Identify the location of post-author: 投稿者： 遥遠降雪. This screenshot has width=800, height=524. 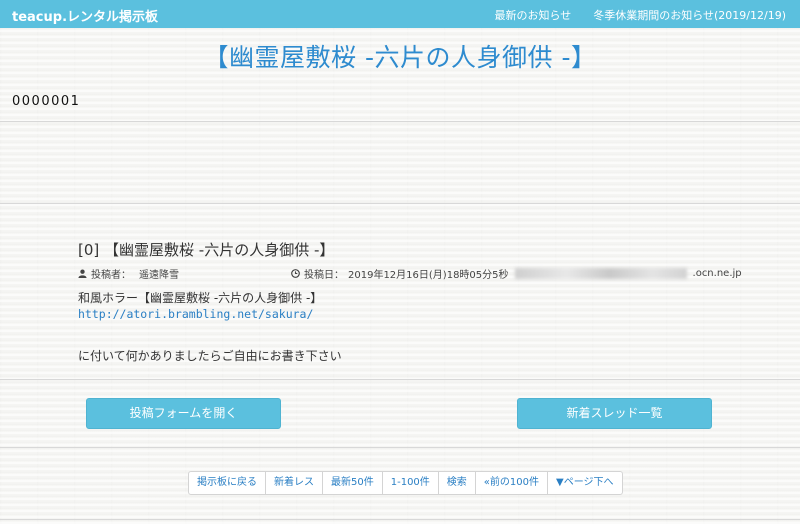
(128, 273).